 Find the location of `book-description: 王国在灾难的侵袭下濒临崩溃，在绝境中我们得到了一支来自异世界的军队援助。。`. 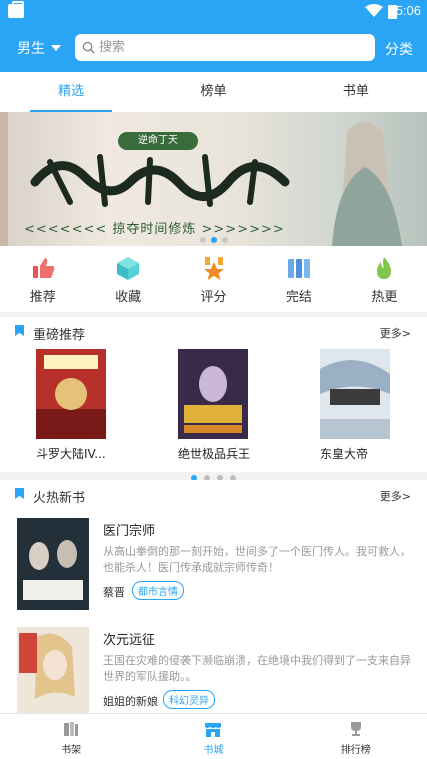

book-description: 王国在灾难的侵袭下濒临崩溃，在绝境中我们得到了一支来自异世界的军队援助。。 is located at coordinates (257, 668).